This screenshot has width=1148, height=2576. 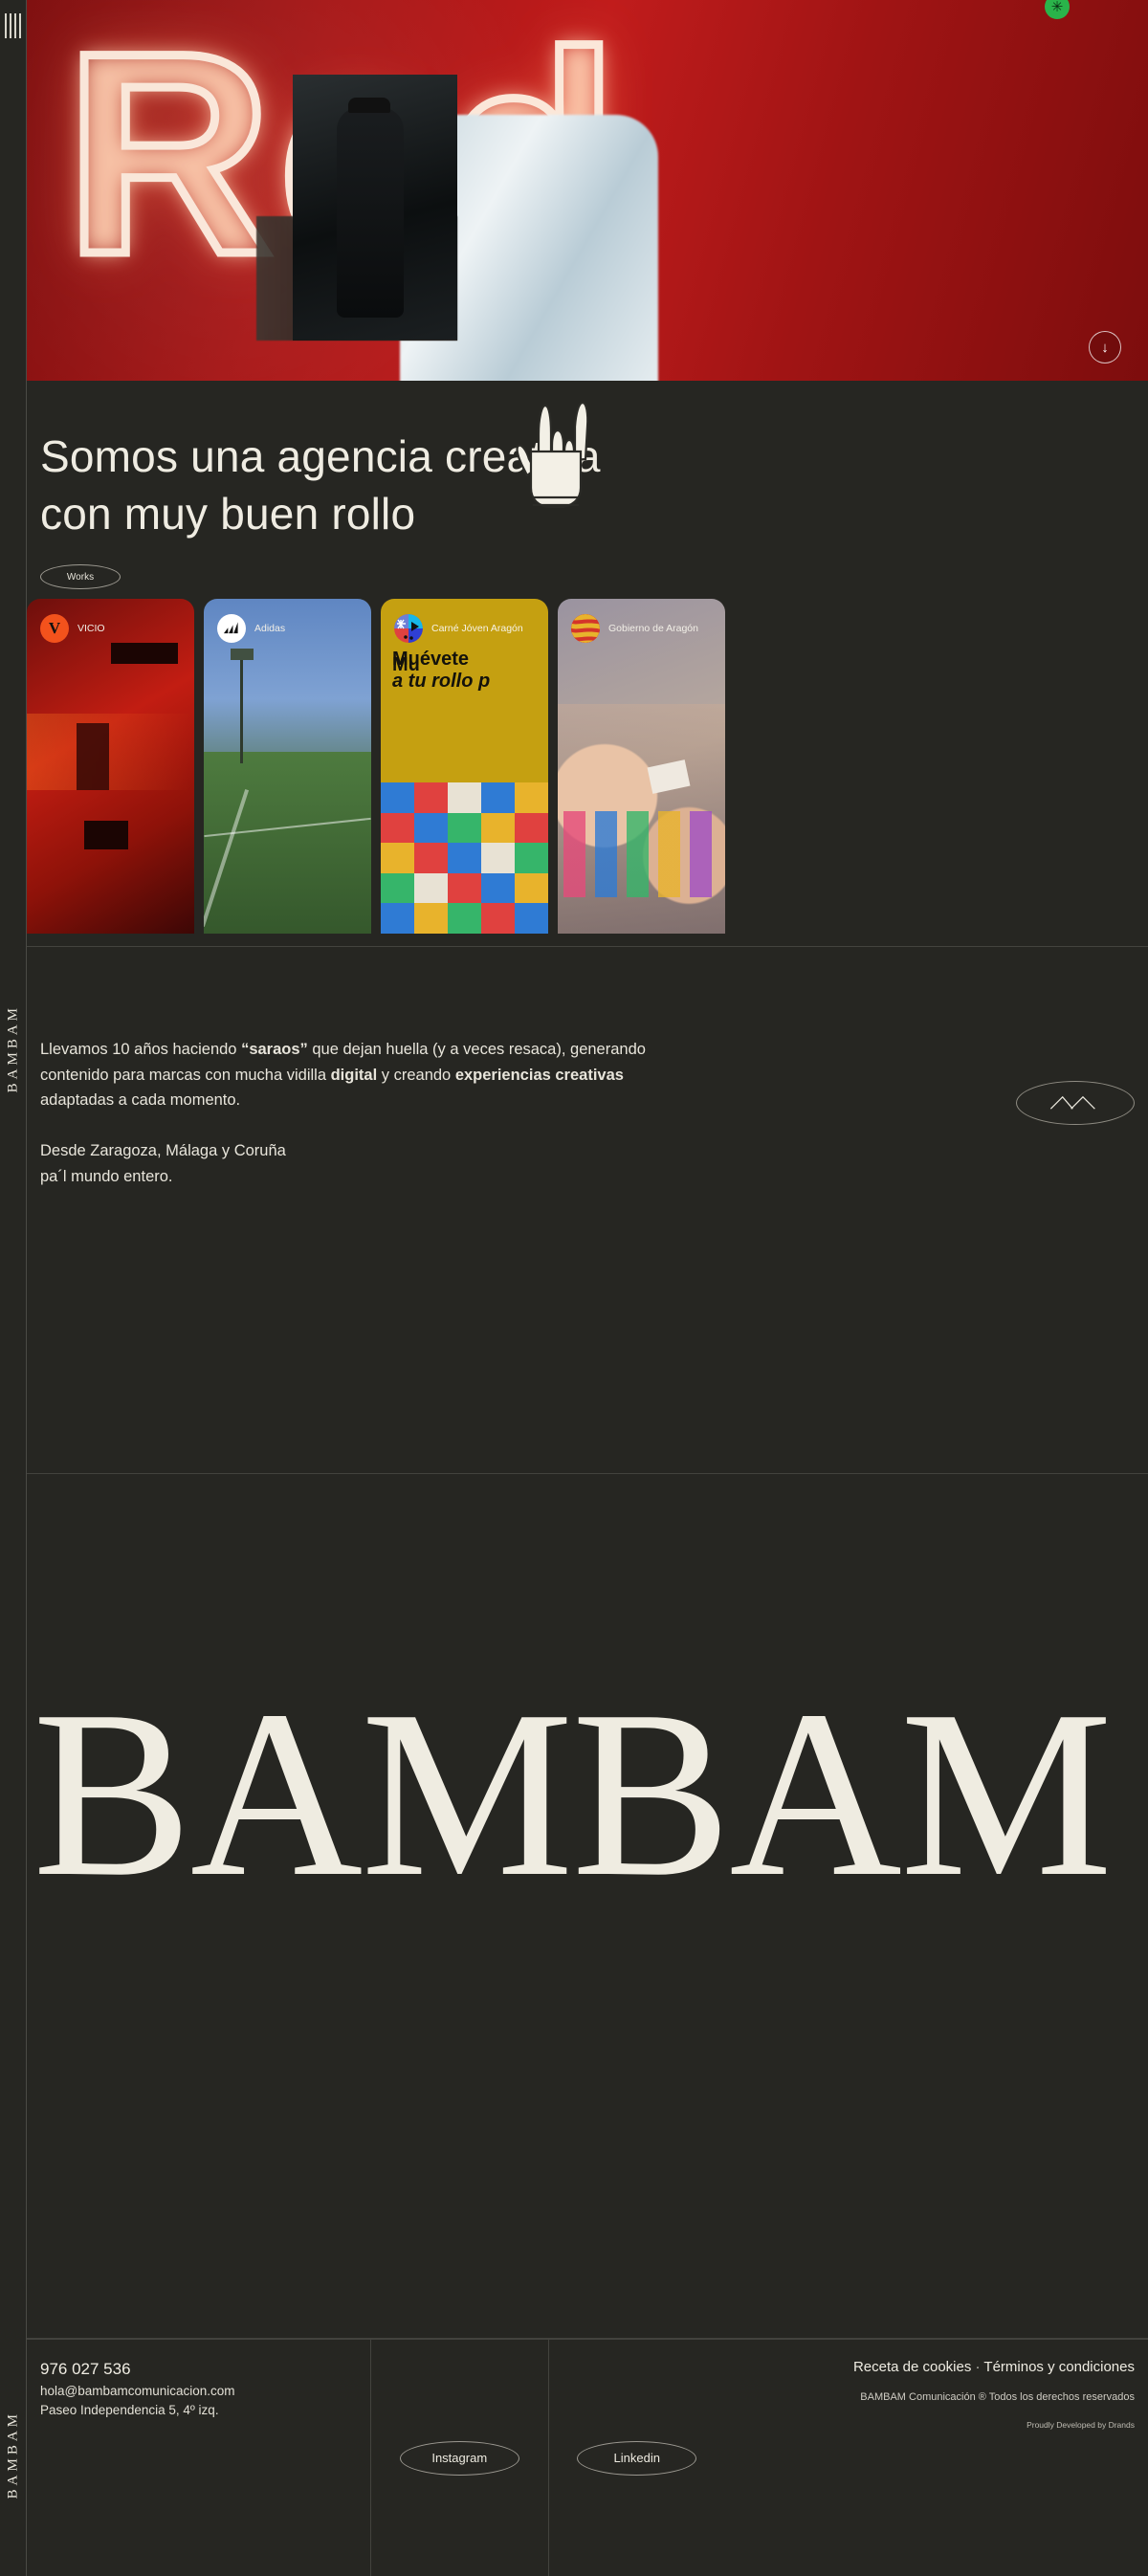 What do you see at coordinates (72, 628) in the screenshot?
I see `card-header: V VICIO` at bounding box center [72, 628].